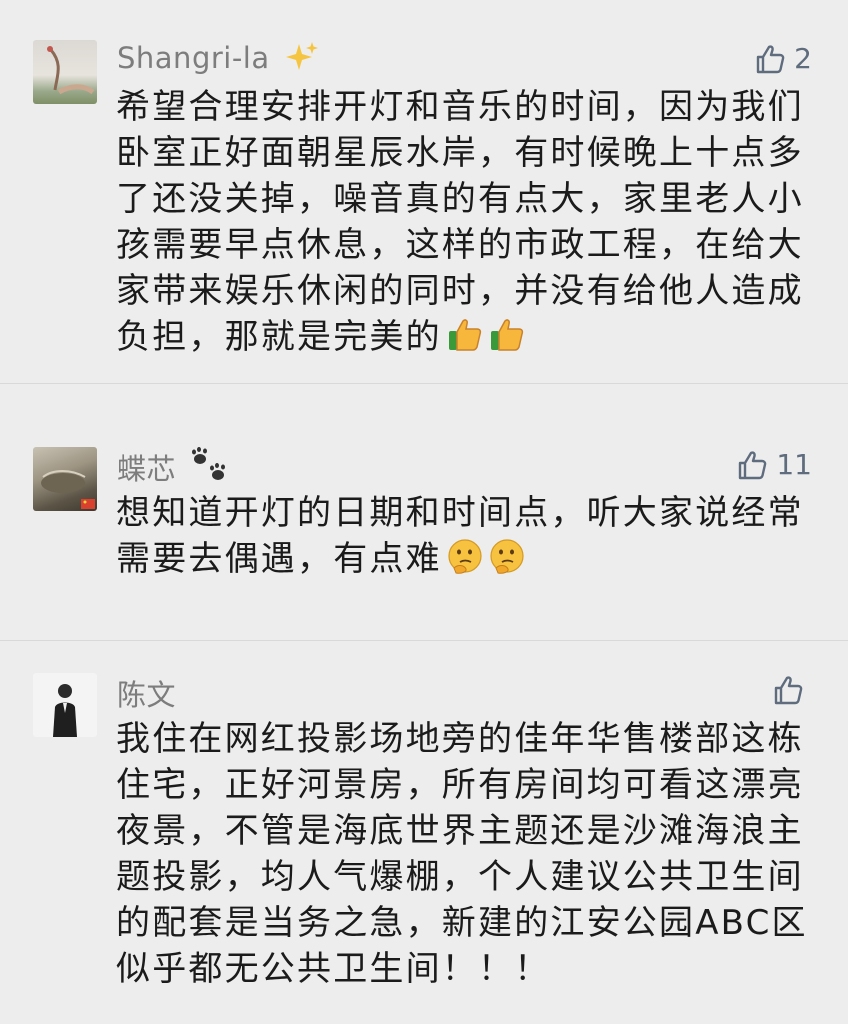 This screenshot has height=1024, width=848. I want to click on like-count: 2, so click(803, 58).